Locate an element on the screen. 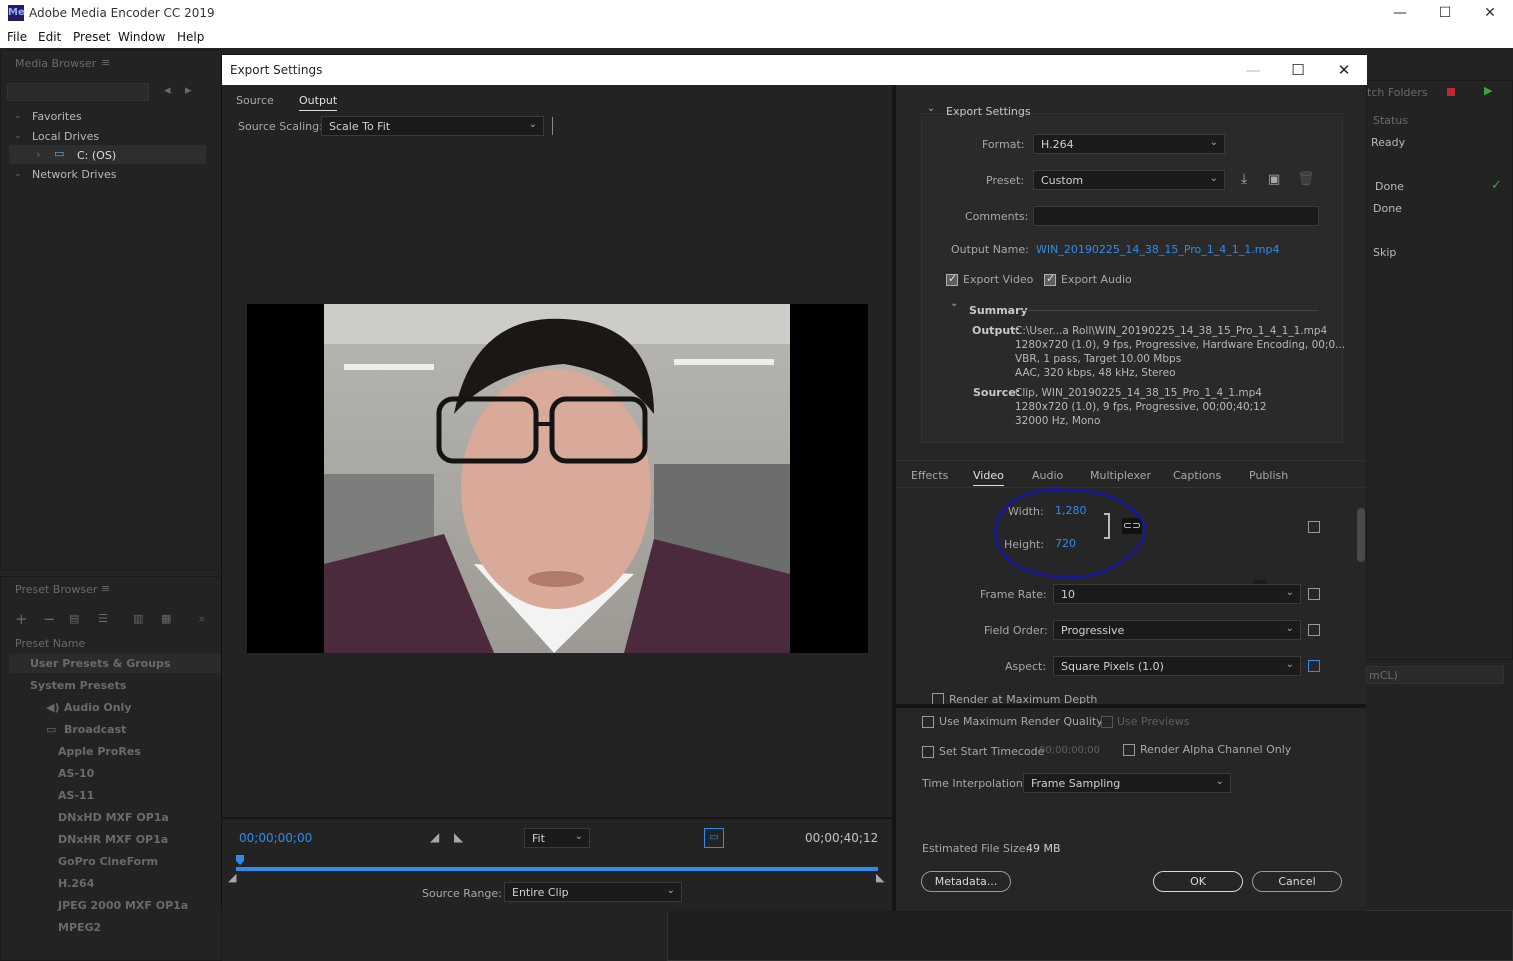 The height and width of the screenshot is (961, 1513). tab-captions: Captions is located at coordinates (1197, 475).